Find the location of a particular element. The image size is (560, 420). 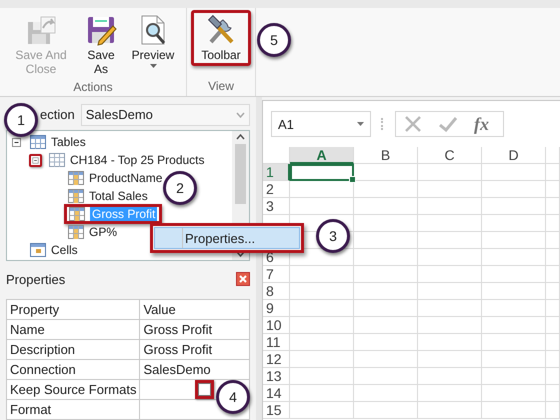

column-header: B is located at coordinates (386, 155).